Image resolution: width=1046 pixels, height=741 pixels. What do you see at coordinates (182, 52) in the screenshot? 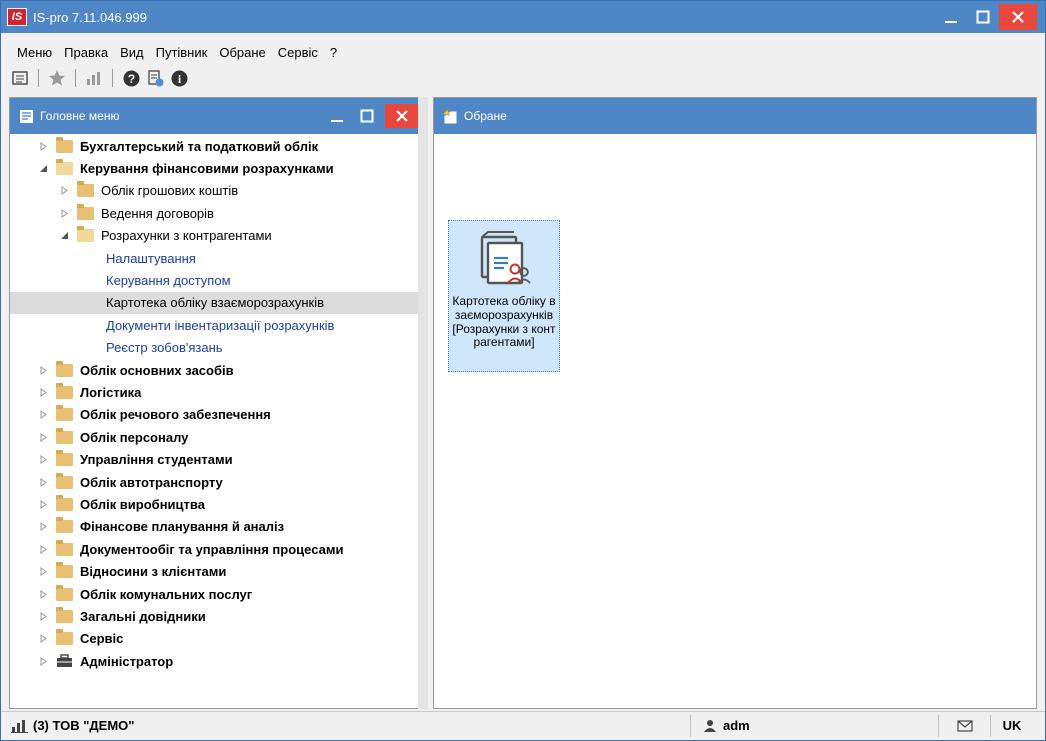
I see `menu-item-guide: Путівник` at bounding box center [182, 52].